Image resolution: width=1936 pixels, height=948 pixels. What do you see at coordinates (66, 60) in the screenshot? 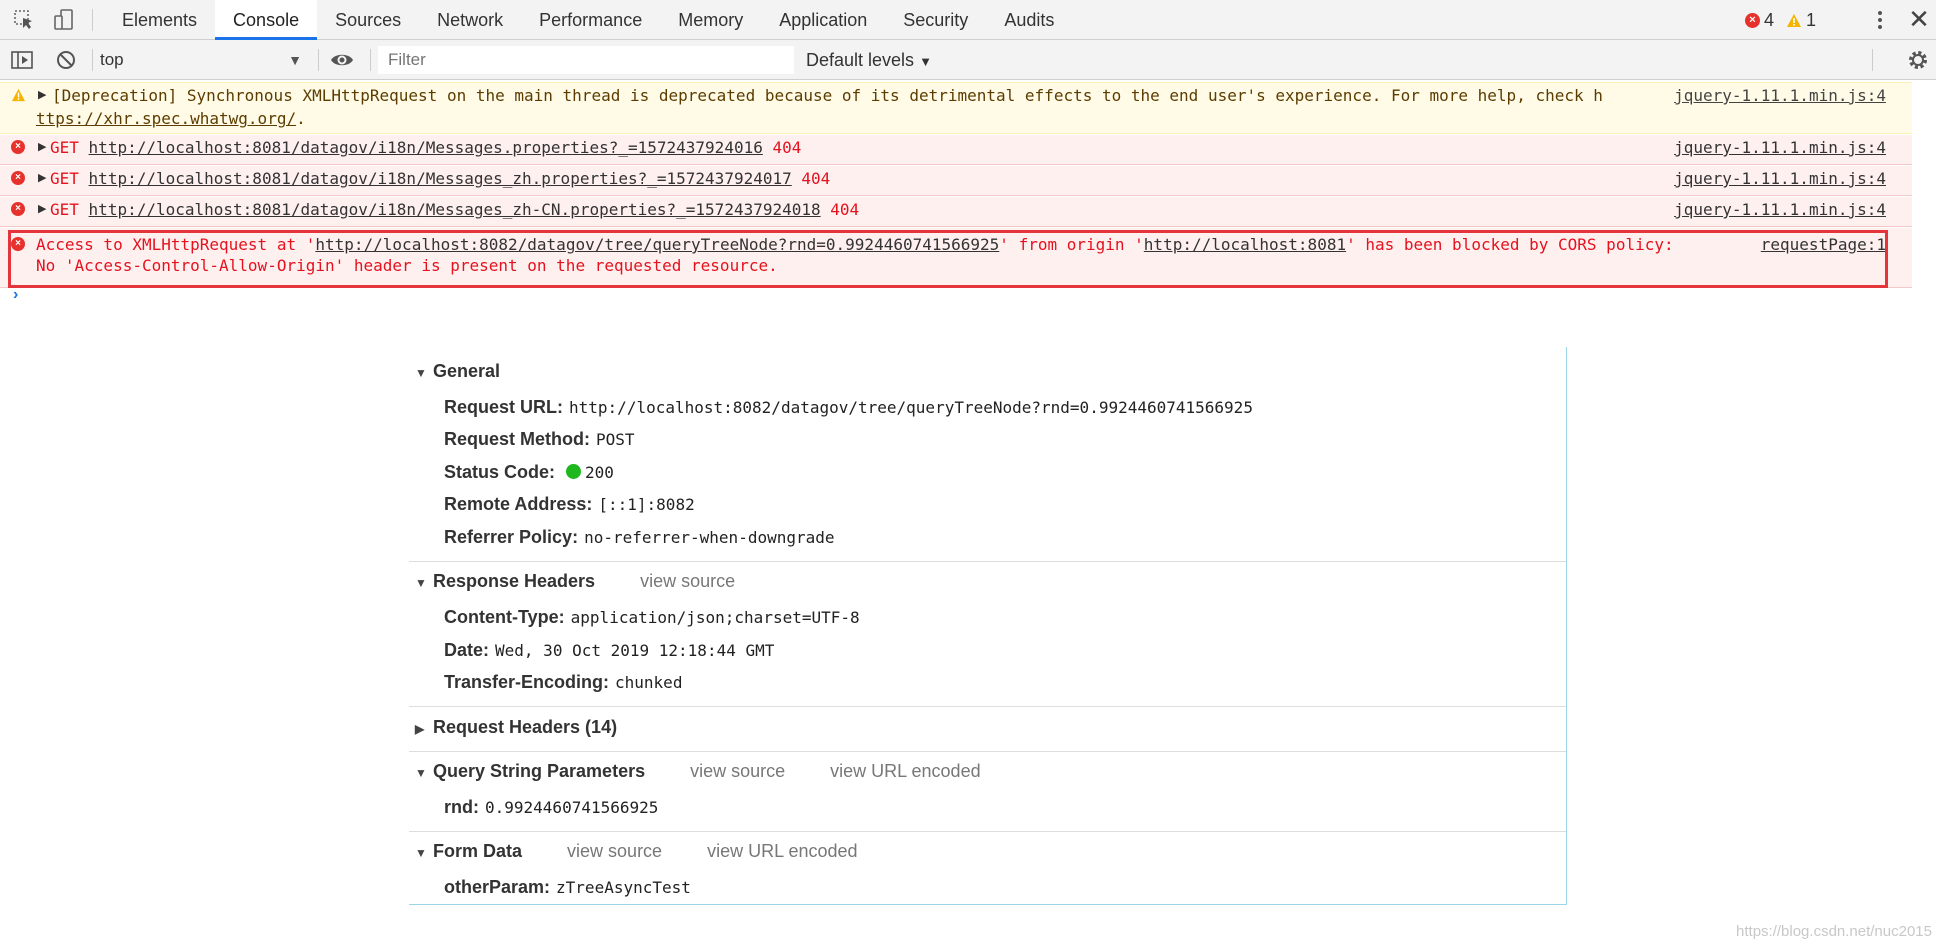
I see `clear-console-icon` at bounding box center [66, 60].